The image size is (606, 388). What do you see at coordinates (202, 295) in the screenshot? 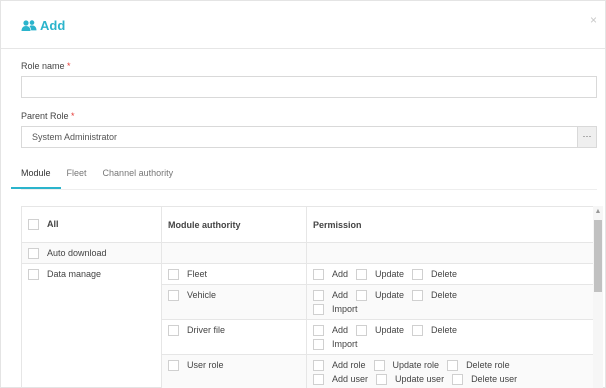
I see `vehicle-label: Vehicle` at bounding box center [202, 295].